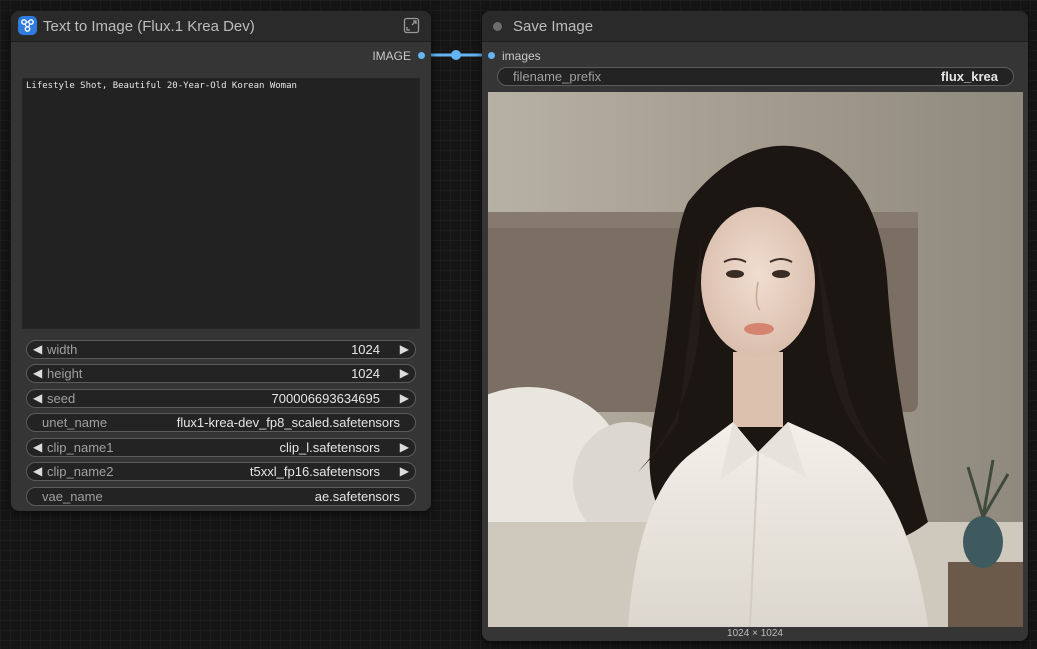 Image resolution: width=1037 pixels, height=649 pixels. I want to click on preview-dimensions-label: 1024 × 1024, so click(755, 633).